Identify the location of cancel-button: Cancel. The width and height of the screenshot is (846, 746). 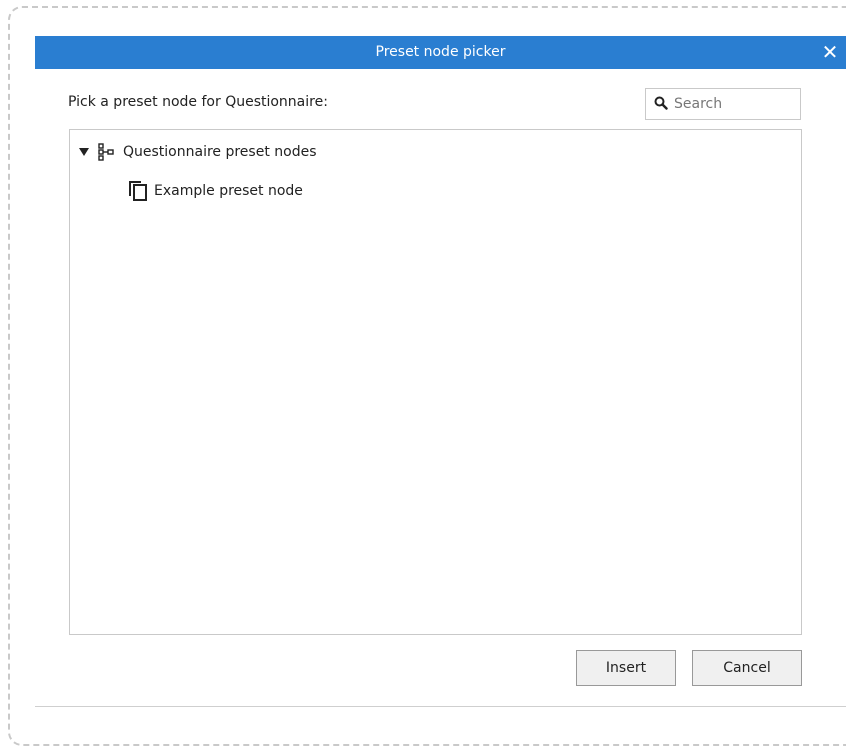
(747, 668).